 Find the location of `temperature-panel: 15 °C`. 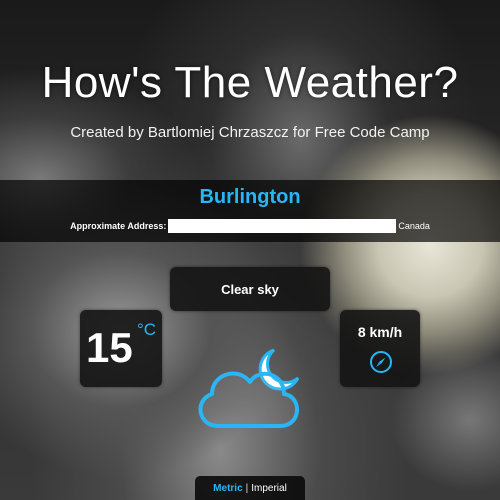

temperature-panel: 15 °C is located at coordinates (121, 348).